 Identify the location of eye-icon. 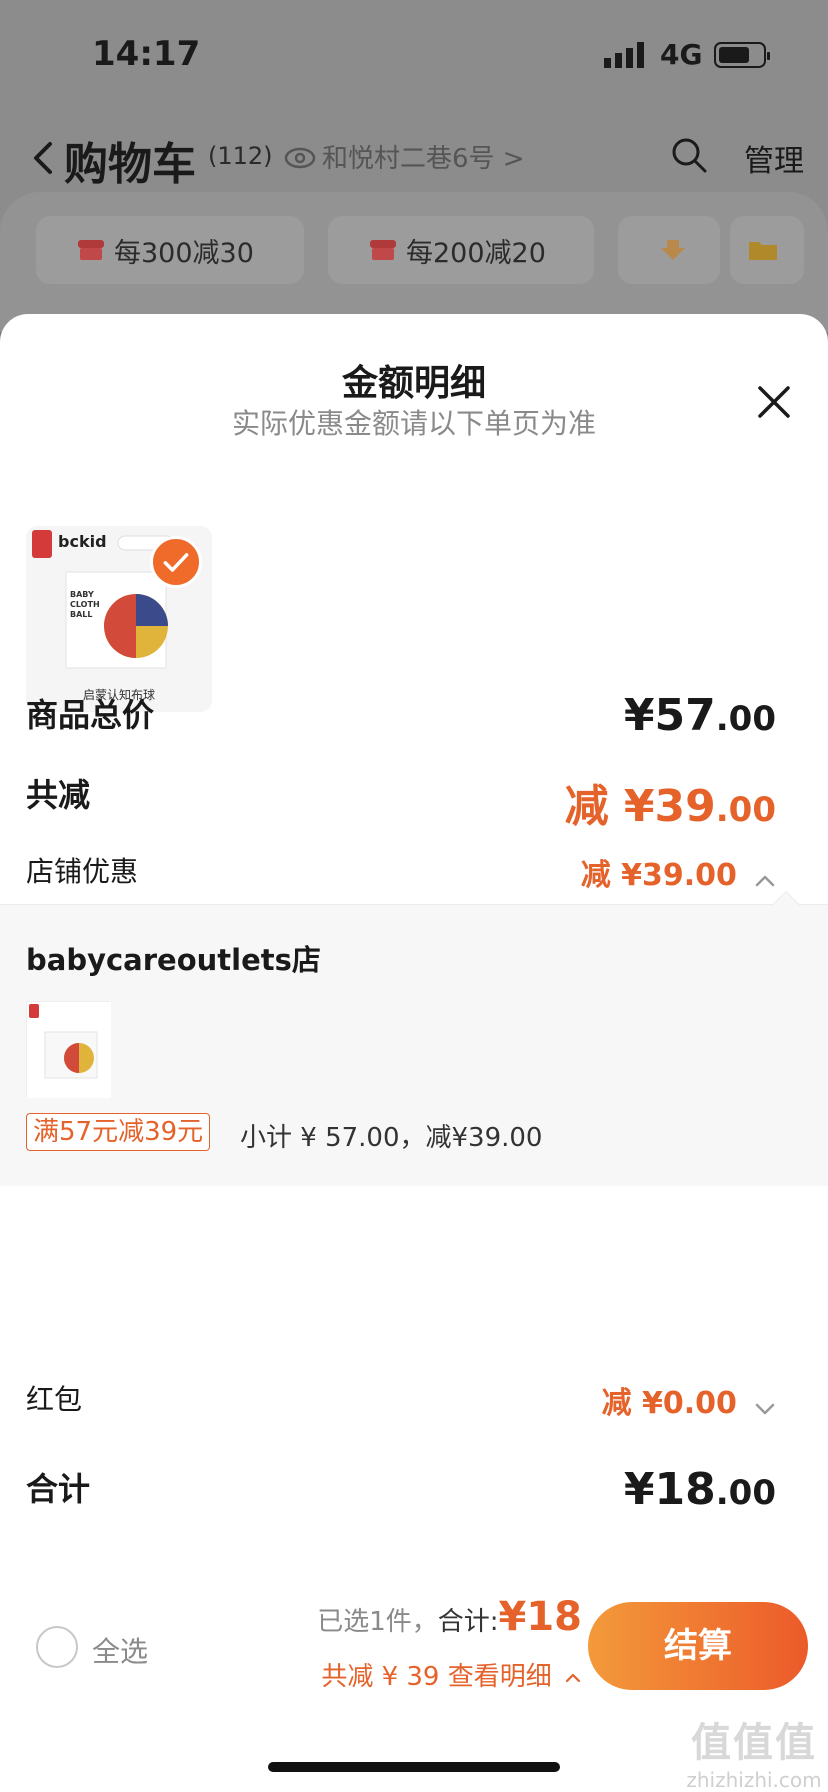
(300, 158).